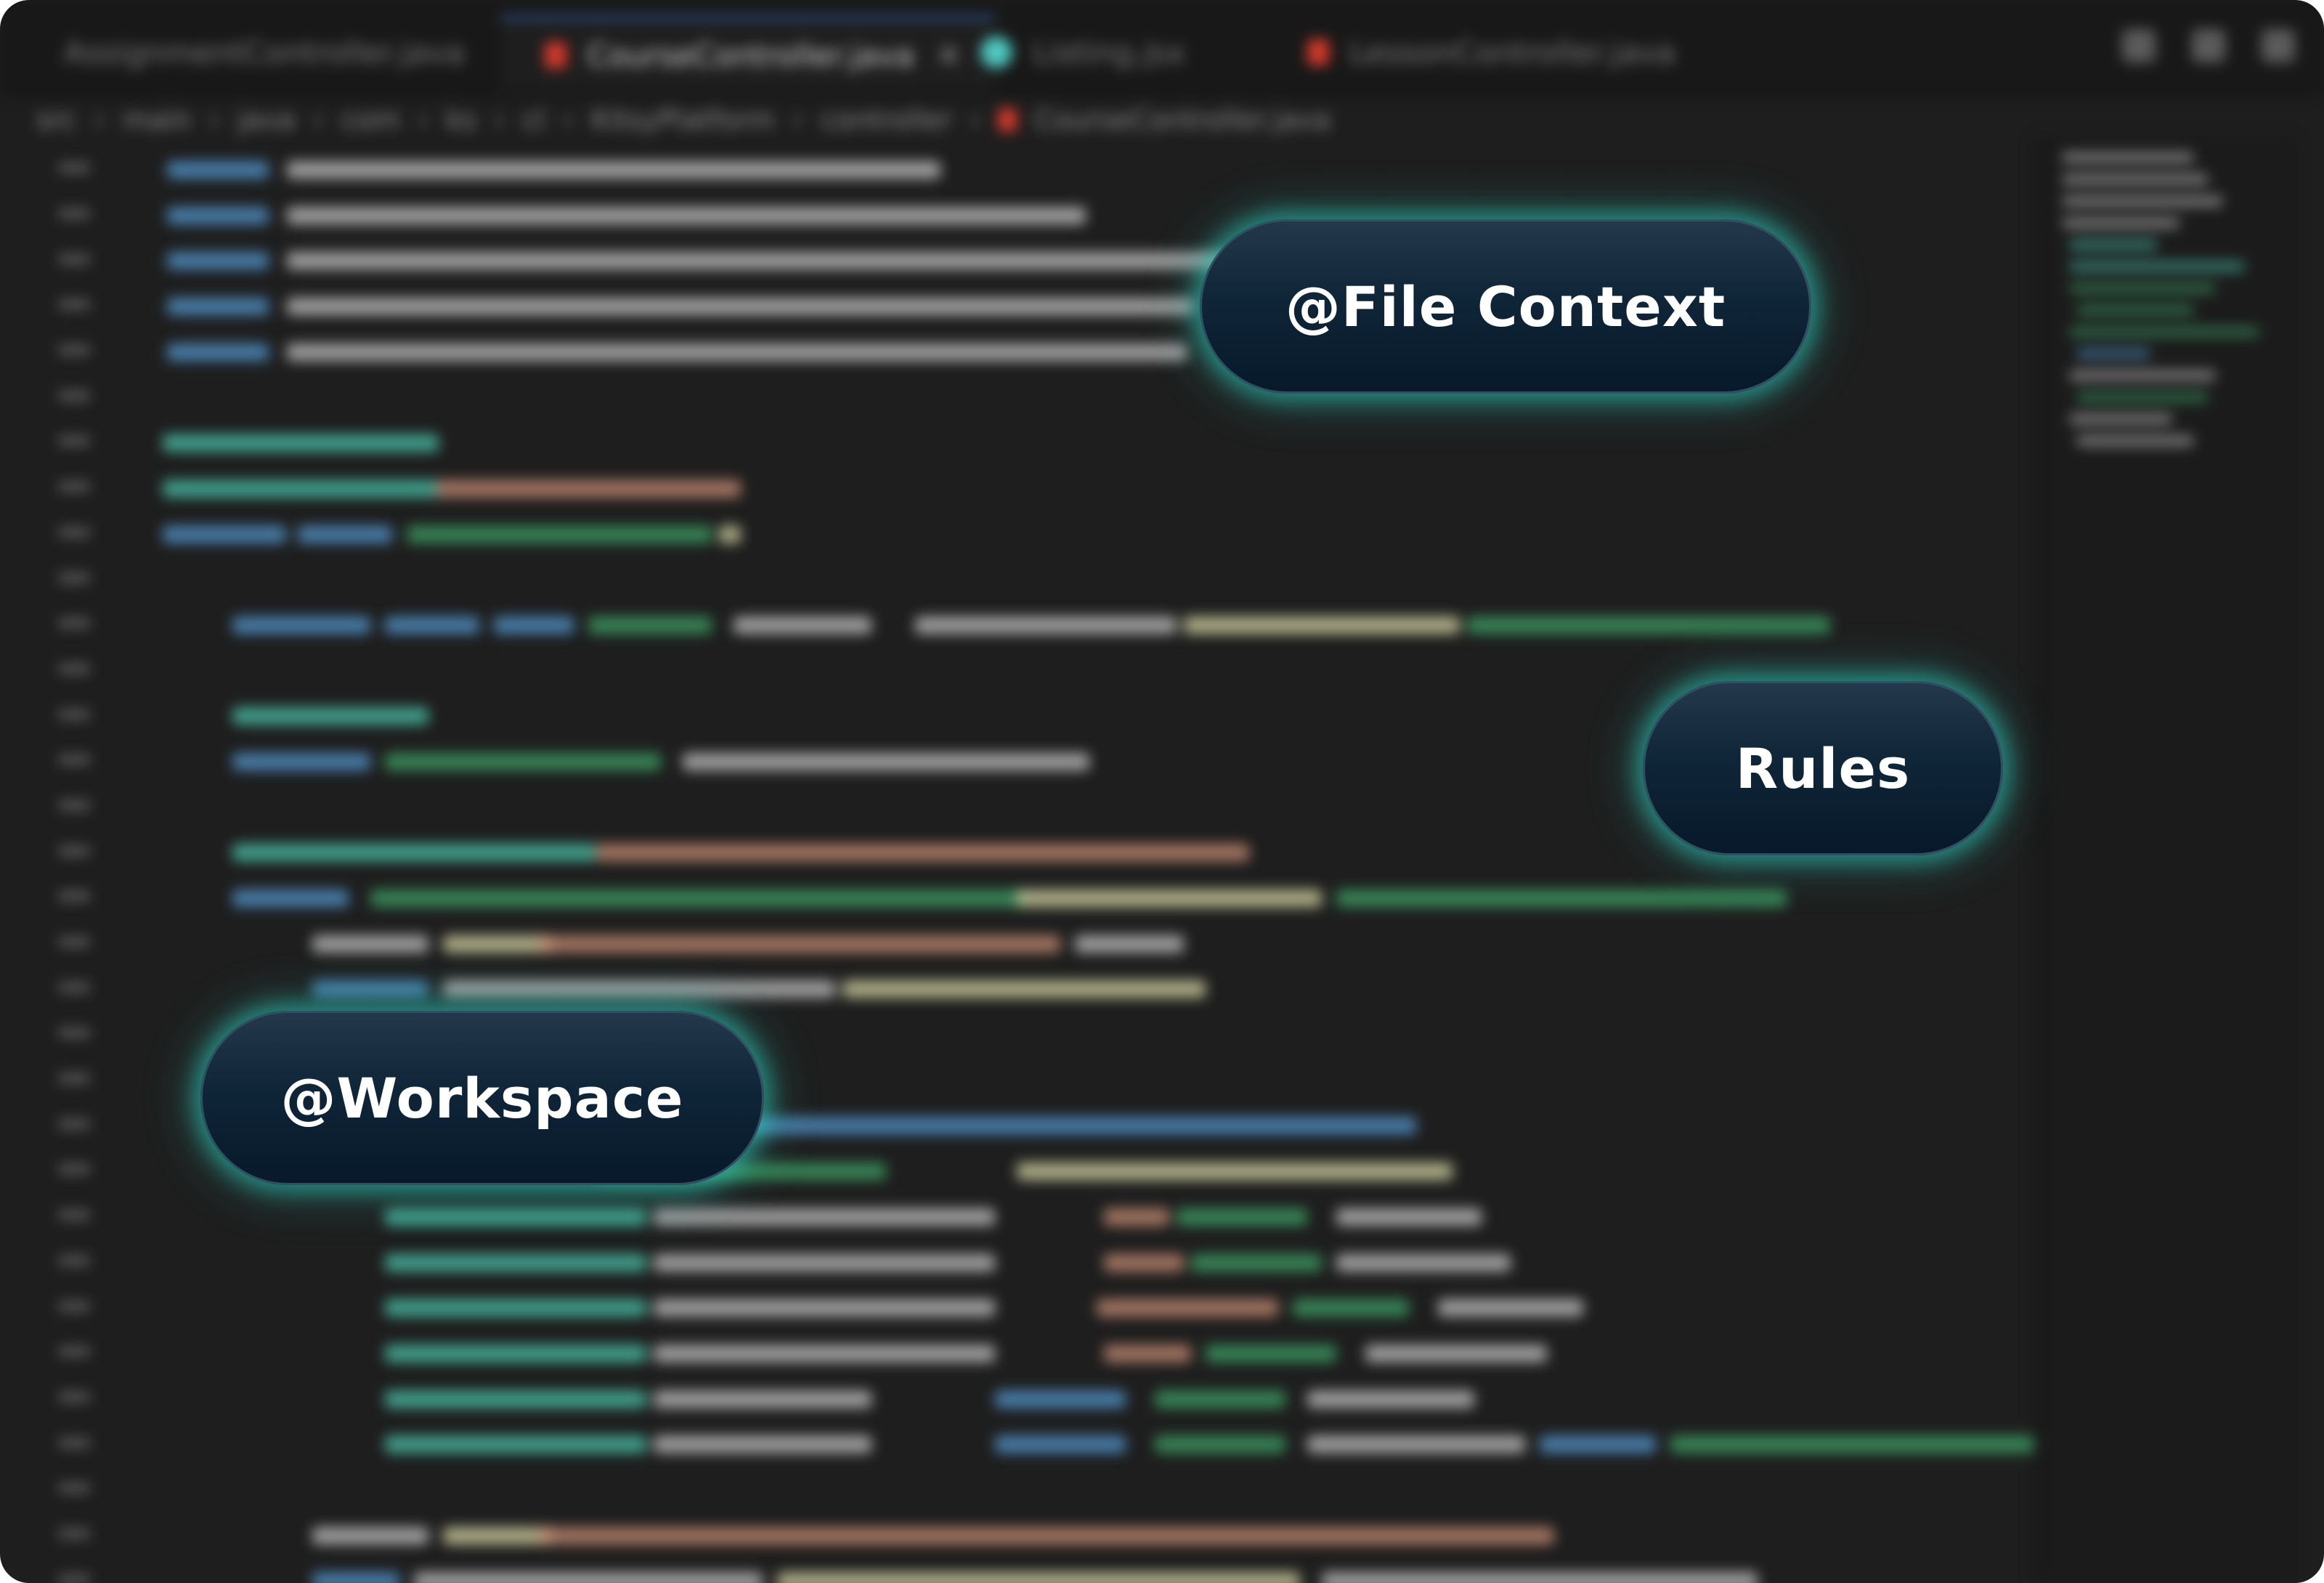 Image resolution: width=2324 pixels, height=1583 pixels. I want to click on breadcrumb-item: ks, so click(461, 120).